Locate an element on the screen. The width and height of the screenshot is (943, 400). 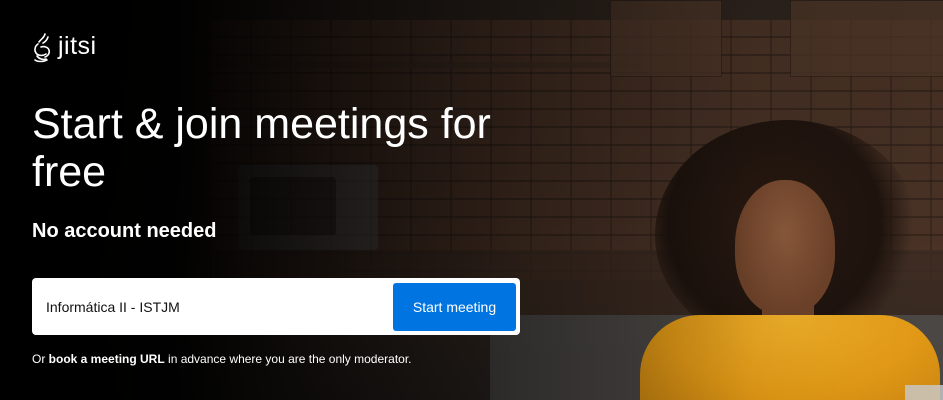
page-subtitle: No account needed is located at coordinates (124, 231).